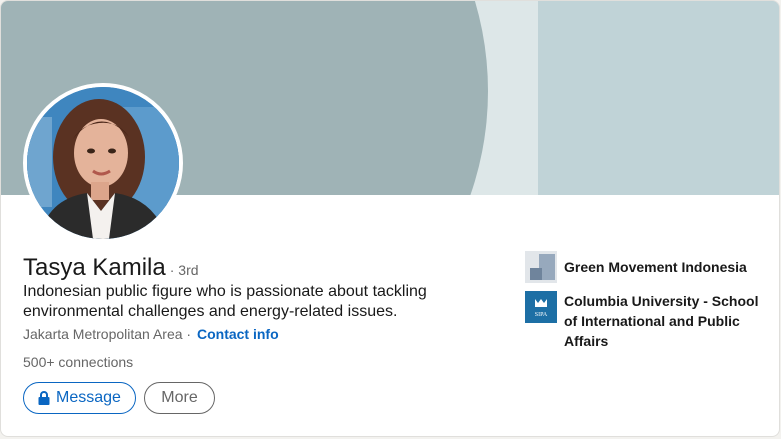 Image resolution: width=781 pixels, height=439 pixels. I want to click on lock-icon, so click(44, 398).